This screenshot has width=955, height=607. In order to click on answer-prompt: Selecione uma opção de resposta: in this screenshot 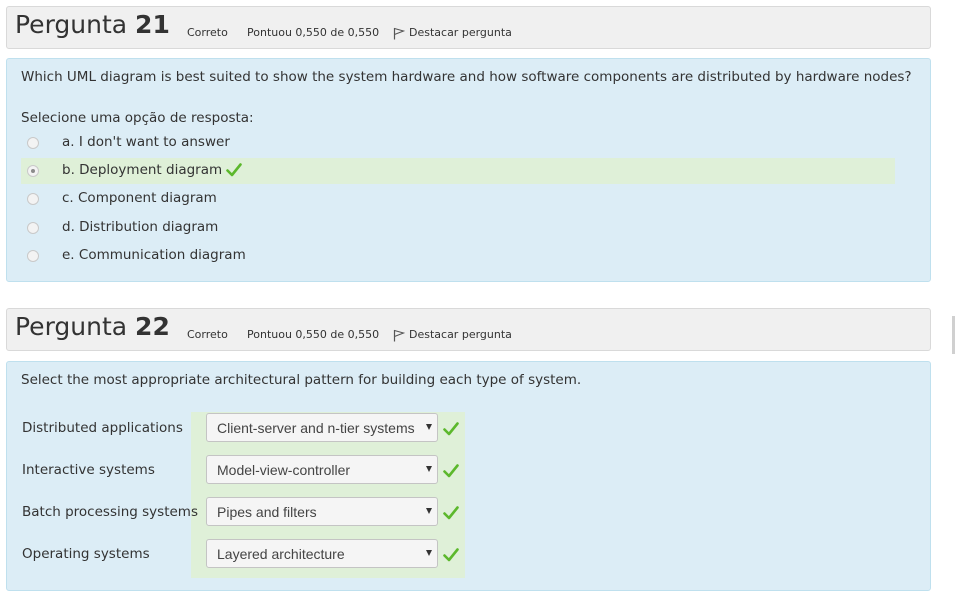, I will do `click(137, 118)`.